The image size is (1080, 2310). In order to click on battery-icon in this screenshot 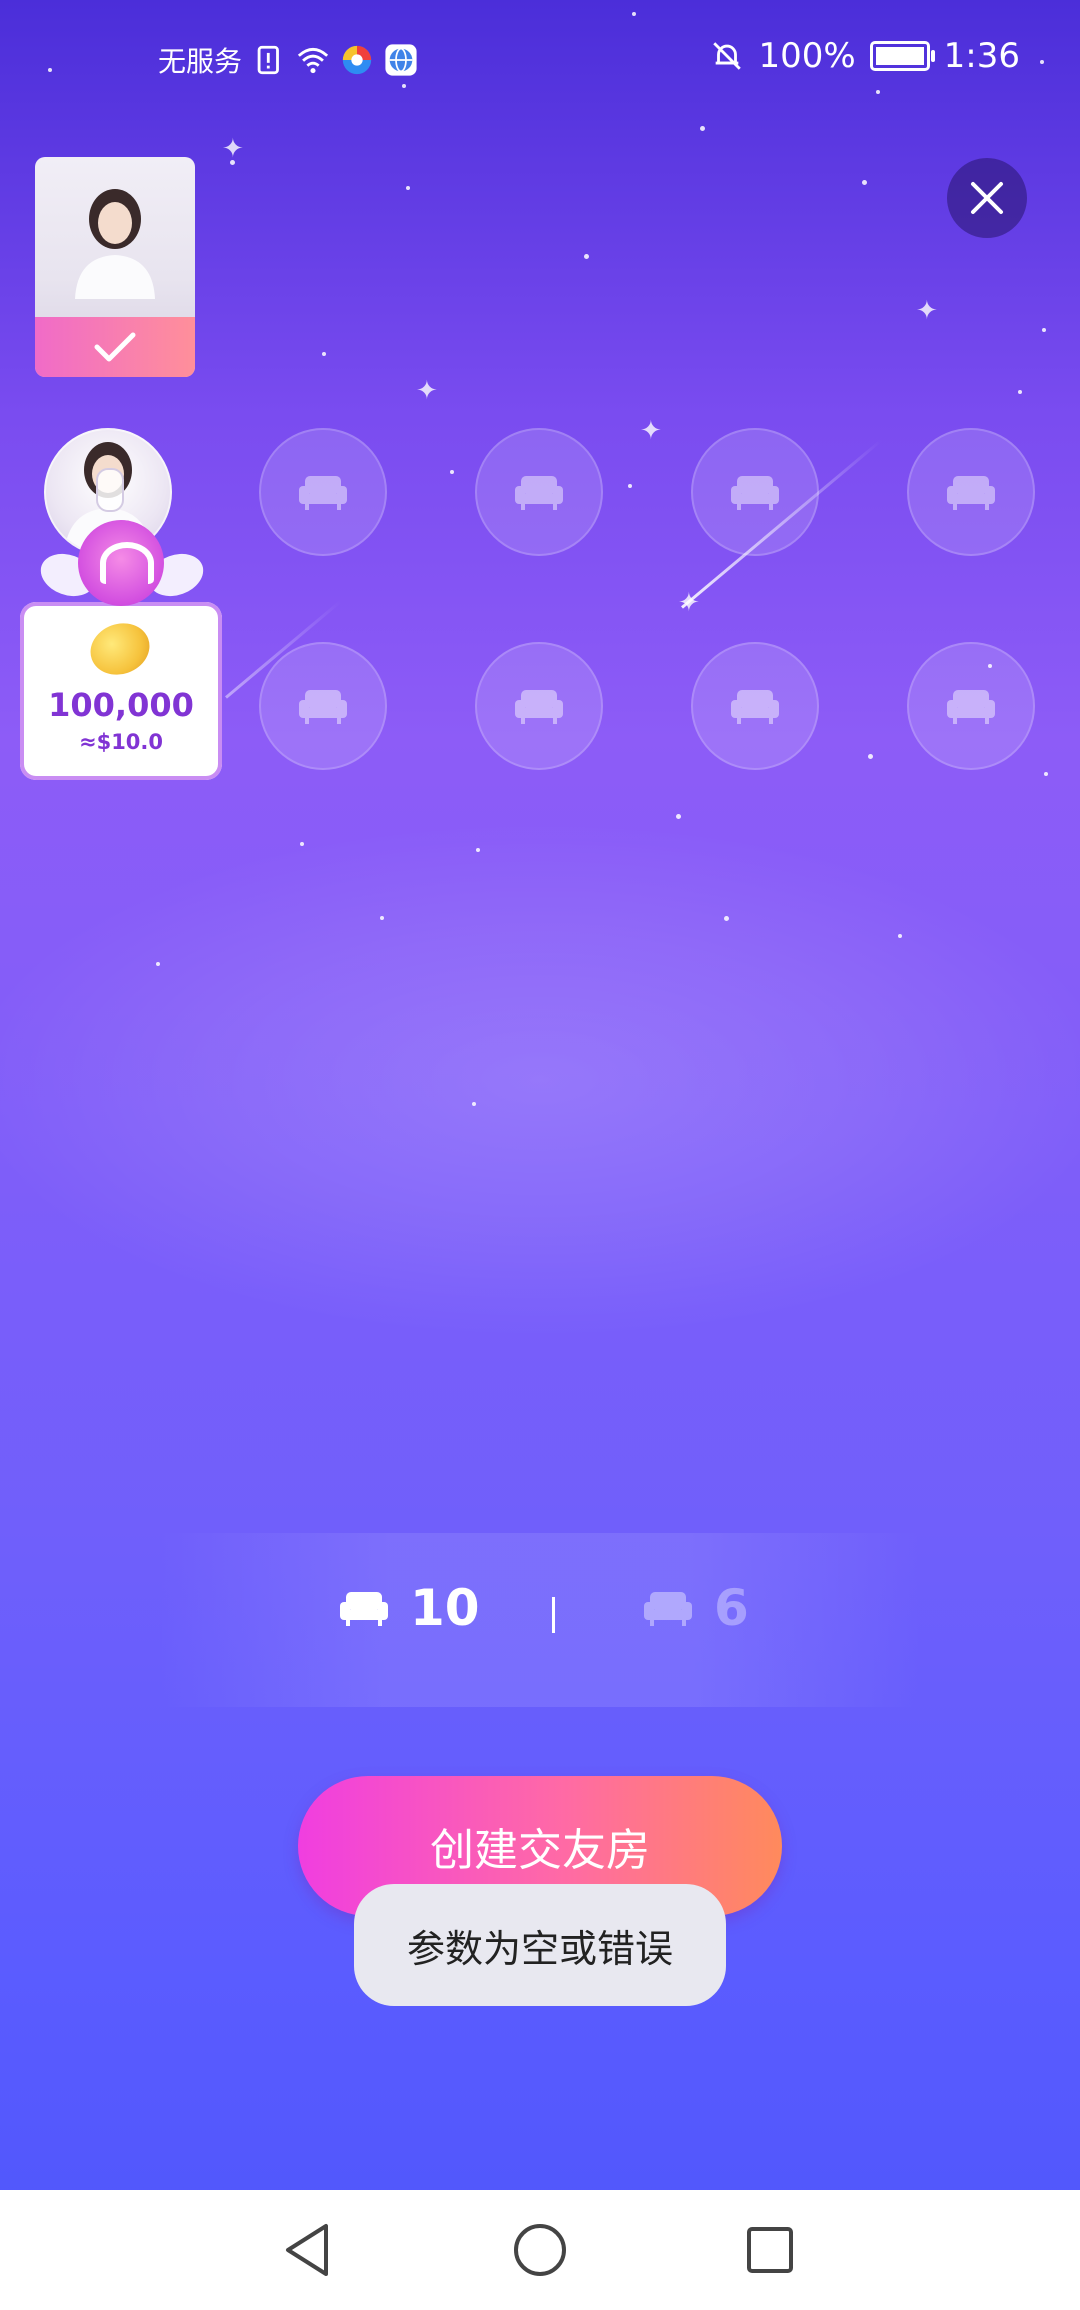, I will do `click(902, 56)`.